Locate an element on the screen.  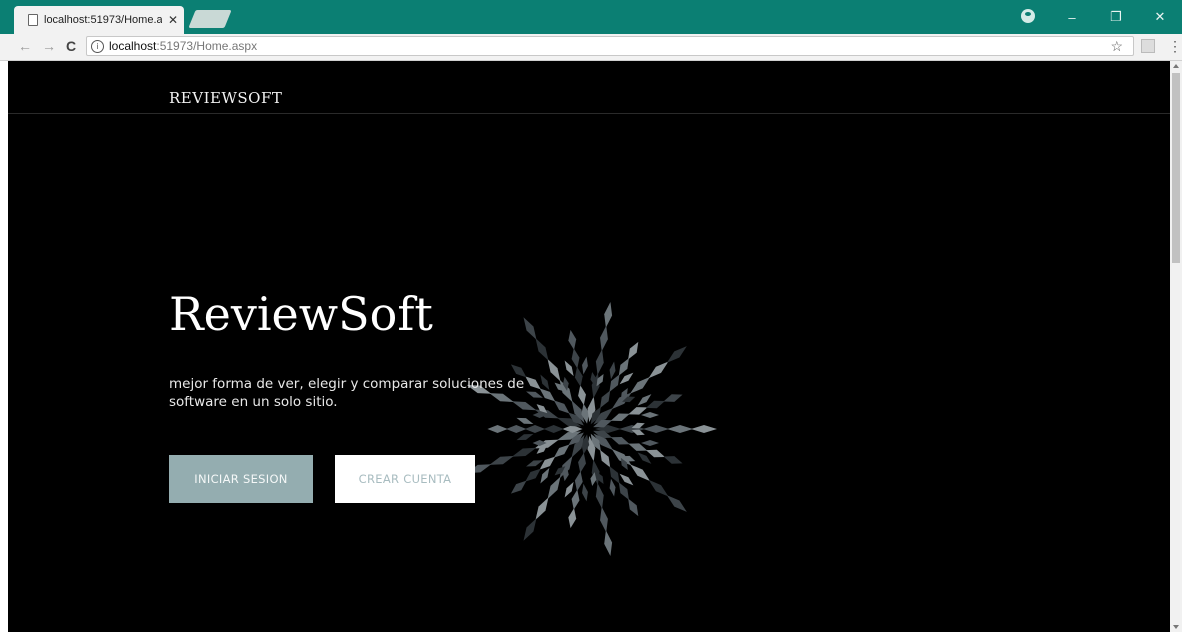
signup-button: CREAR CUENTA is located at coordinates (405, 479).